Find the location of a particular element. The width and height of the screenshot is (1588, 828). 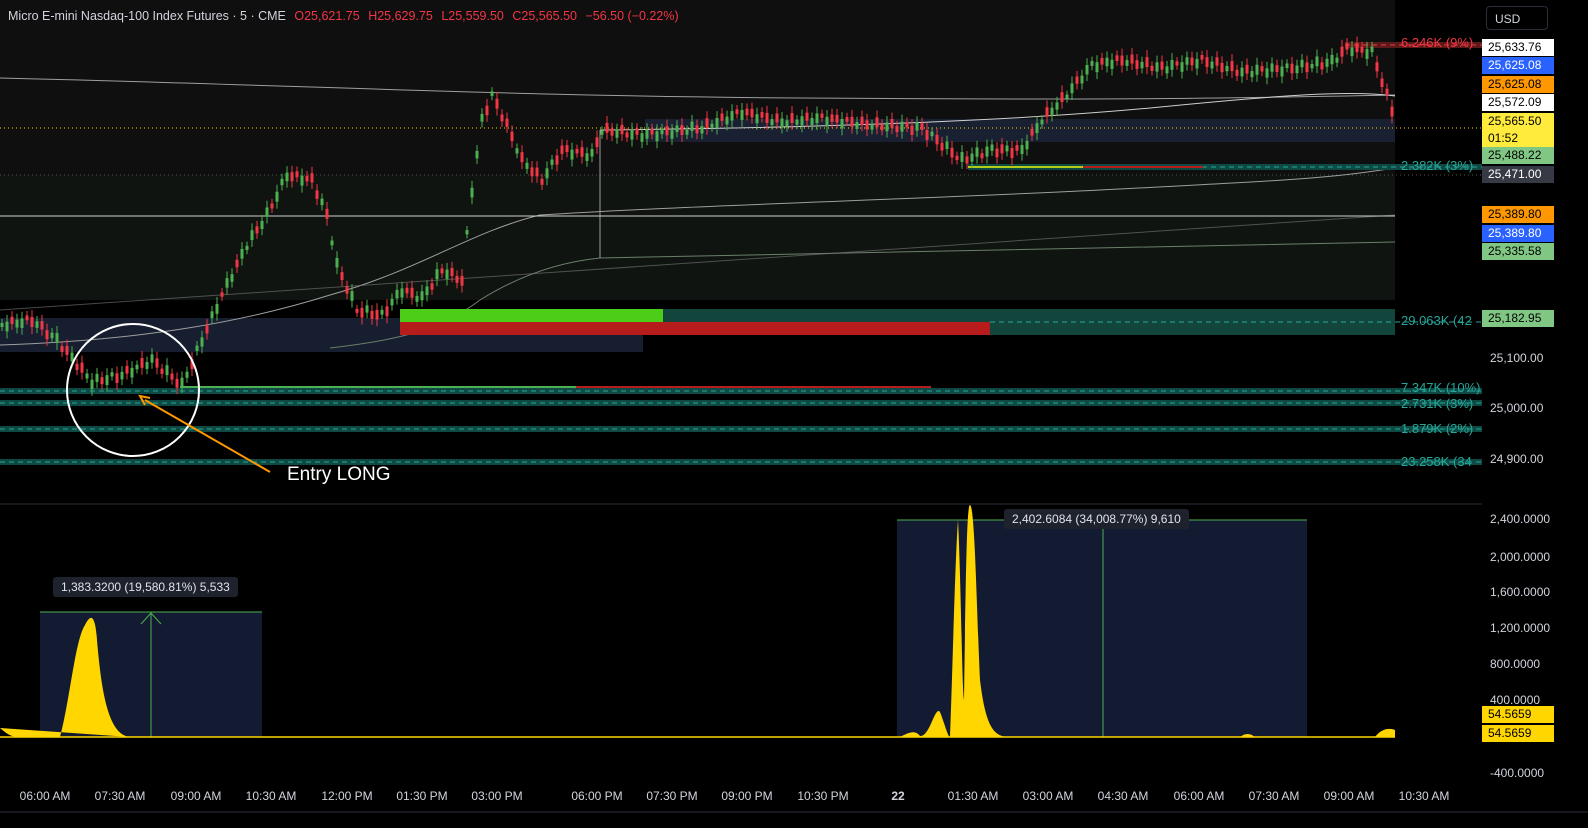

ohlc-high: H25,629.75 is located at coordinates (400, 16).